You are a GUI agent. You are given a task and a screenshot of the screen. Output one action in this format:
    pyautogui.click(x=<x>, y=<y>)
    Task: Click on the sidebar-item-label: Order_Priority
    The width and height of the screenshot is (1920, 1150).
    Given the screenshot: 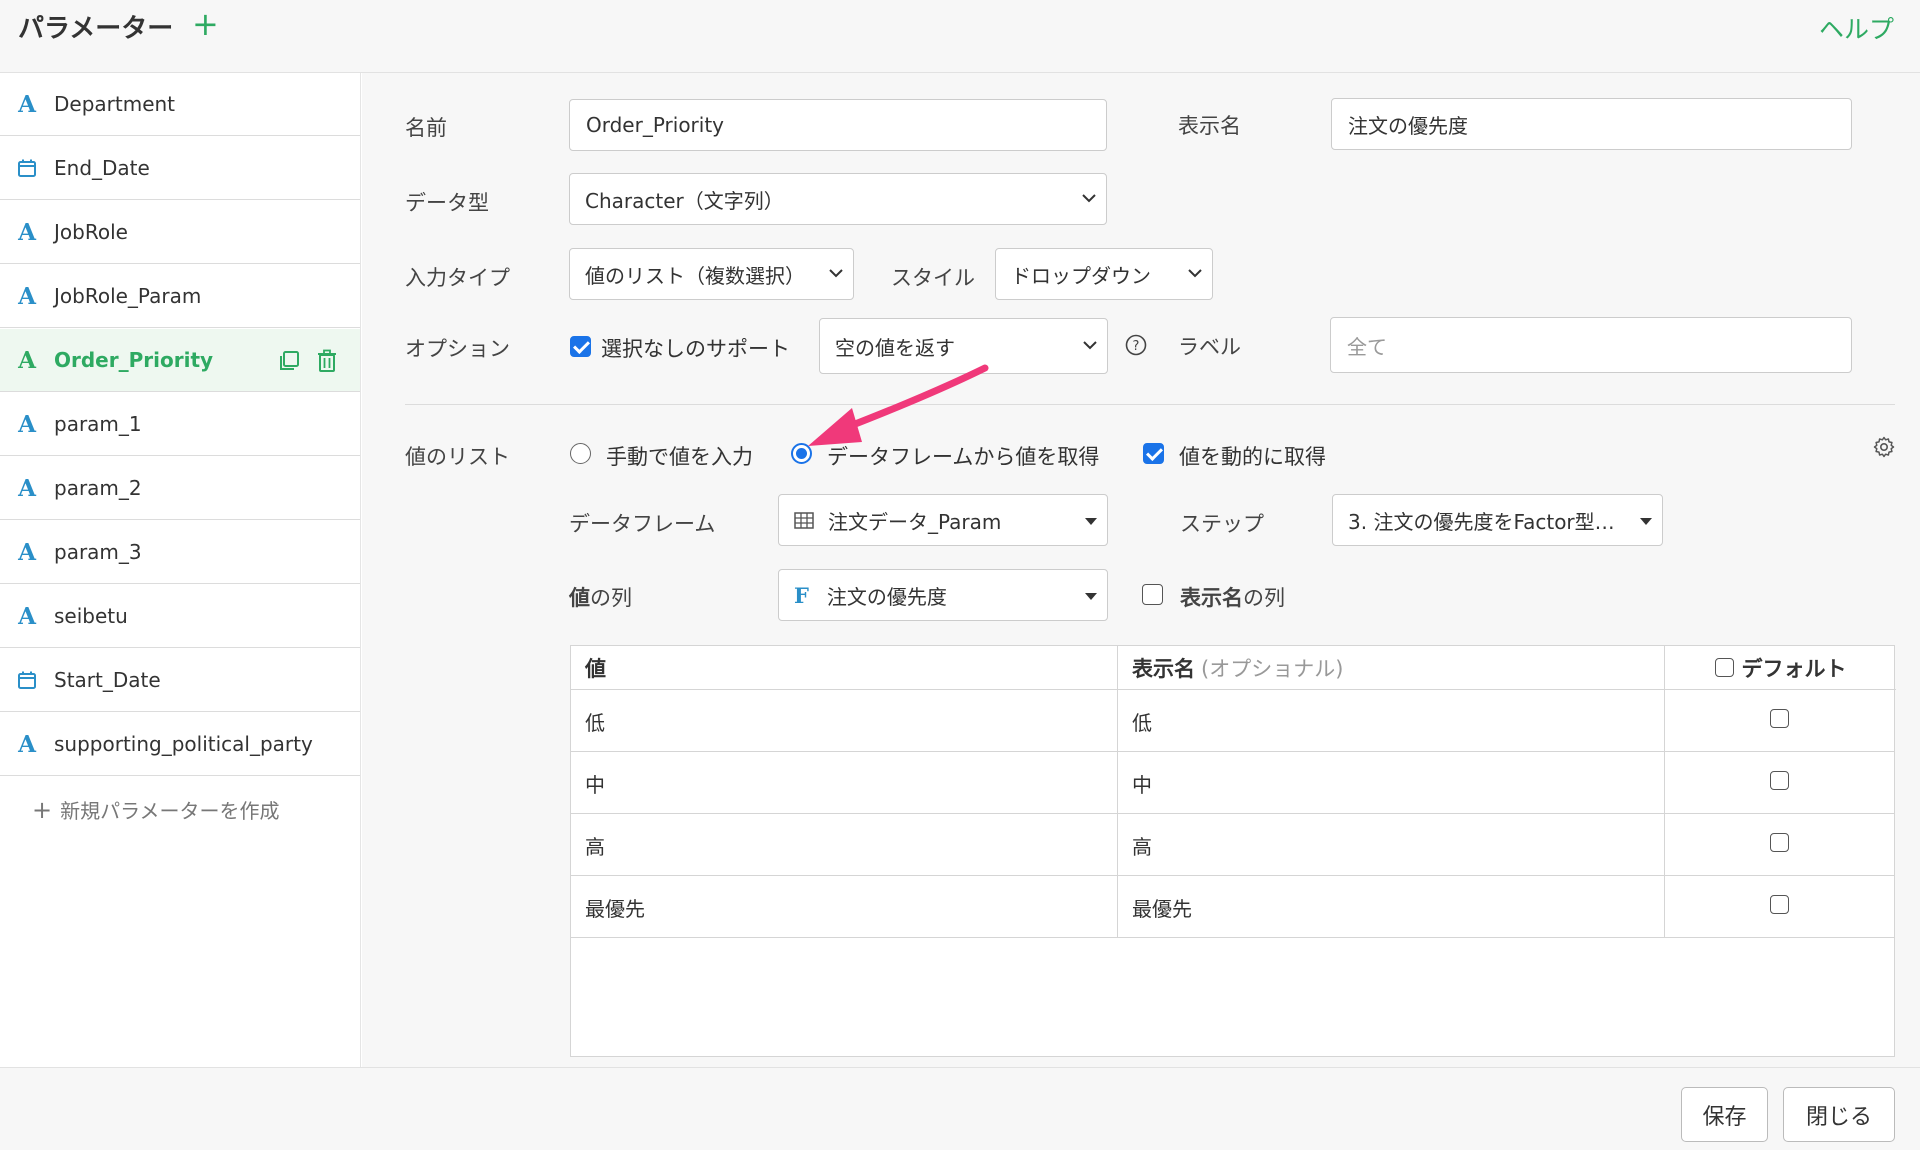 What is the action you would take?
    pyautogui.click(x=134, y=360)
    